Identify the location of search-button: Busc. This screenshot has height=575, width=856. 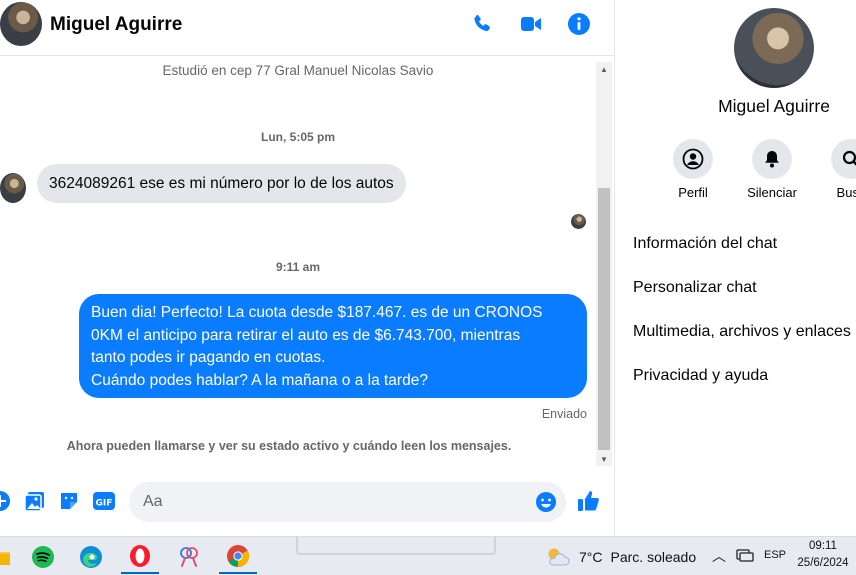
(833, 169).